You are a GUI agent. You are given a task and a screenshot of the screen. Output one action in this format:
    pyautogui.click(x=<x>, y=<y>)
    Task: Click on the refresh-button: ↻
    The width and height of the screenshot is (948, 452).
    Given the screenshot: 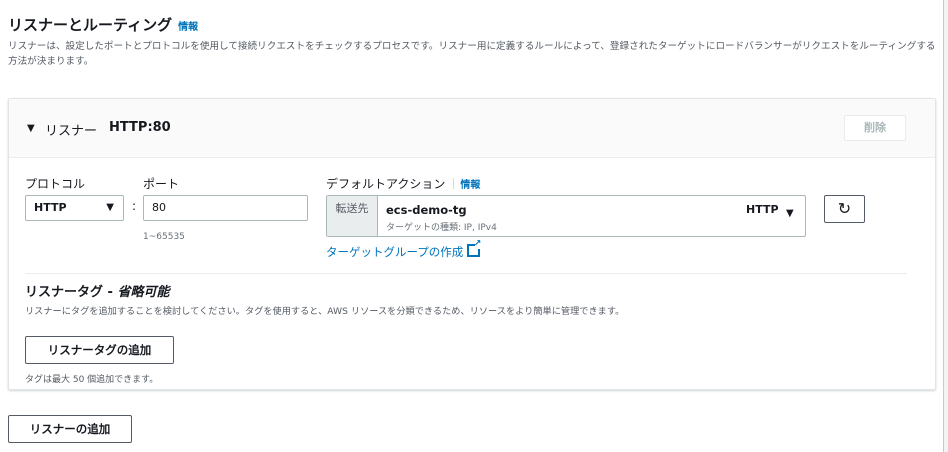 What is the action you would take?
    pyautogui.click(x=844, y=209)
    